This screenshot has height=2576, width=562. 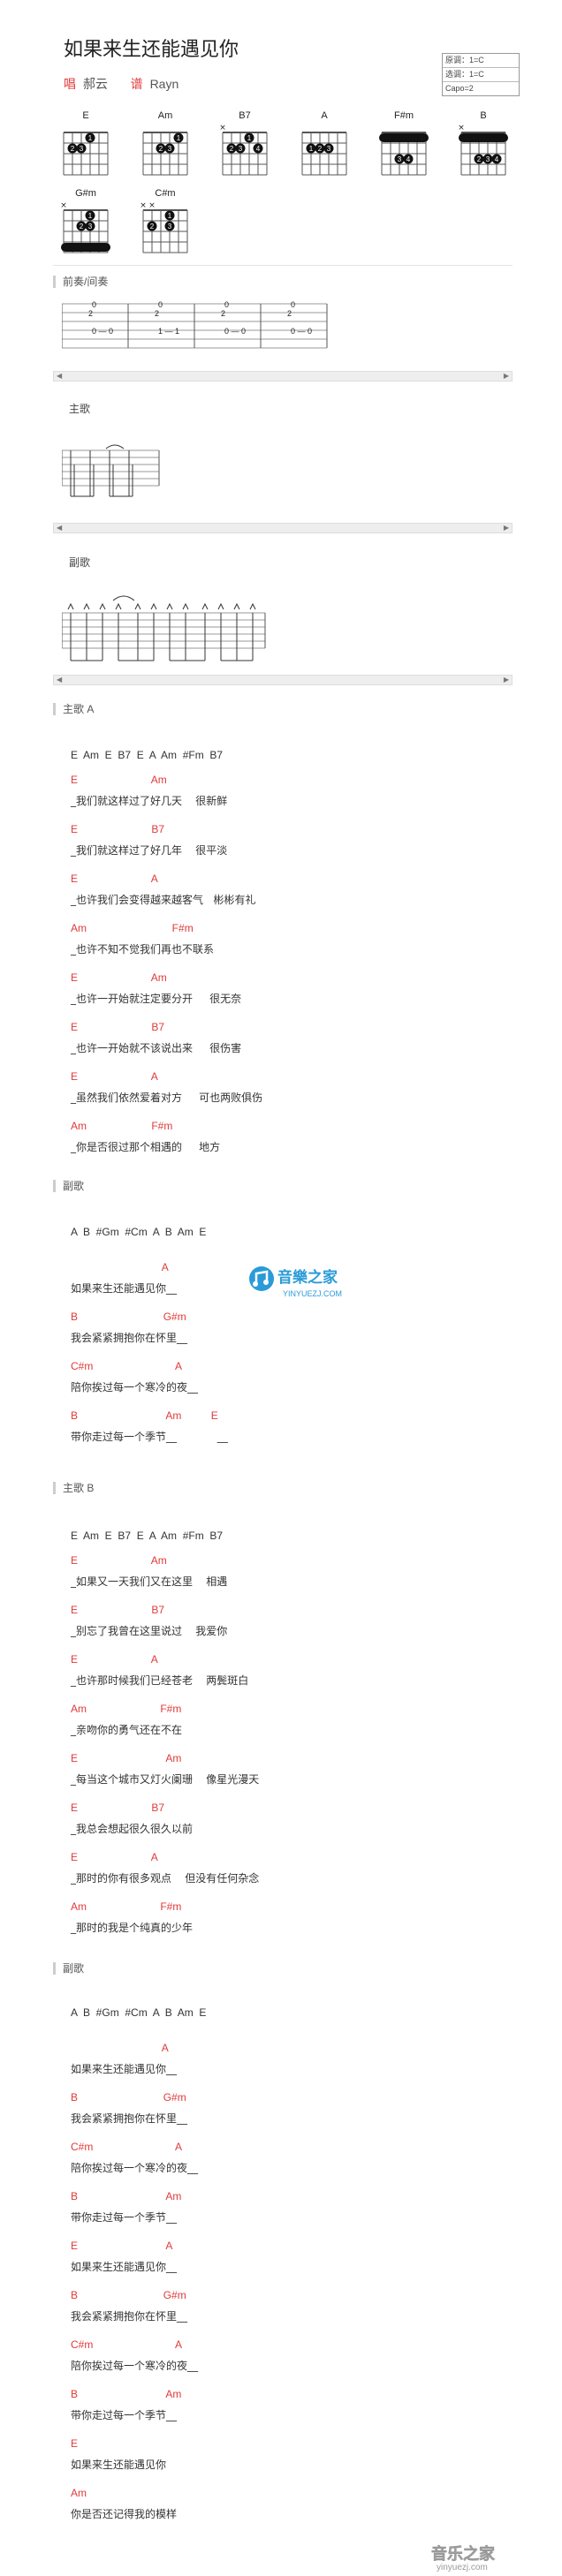 I want to click on svg-text: 音乐之家, so click(x=463, y=2554).